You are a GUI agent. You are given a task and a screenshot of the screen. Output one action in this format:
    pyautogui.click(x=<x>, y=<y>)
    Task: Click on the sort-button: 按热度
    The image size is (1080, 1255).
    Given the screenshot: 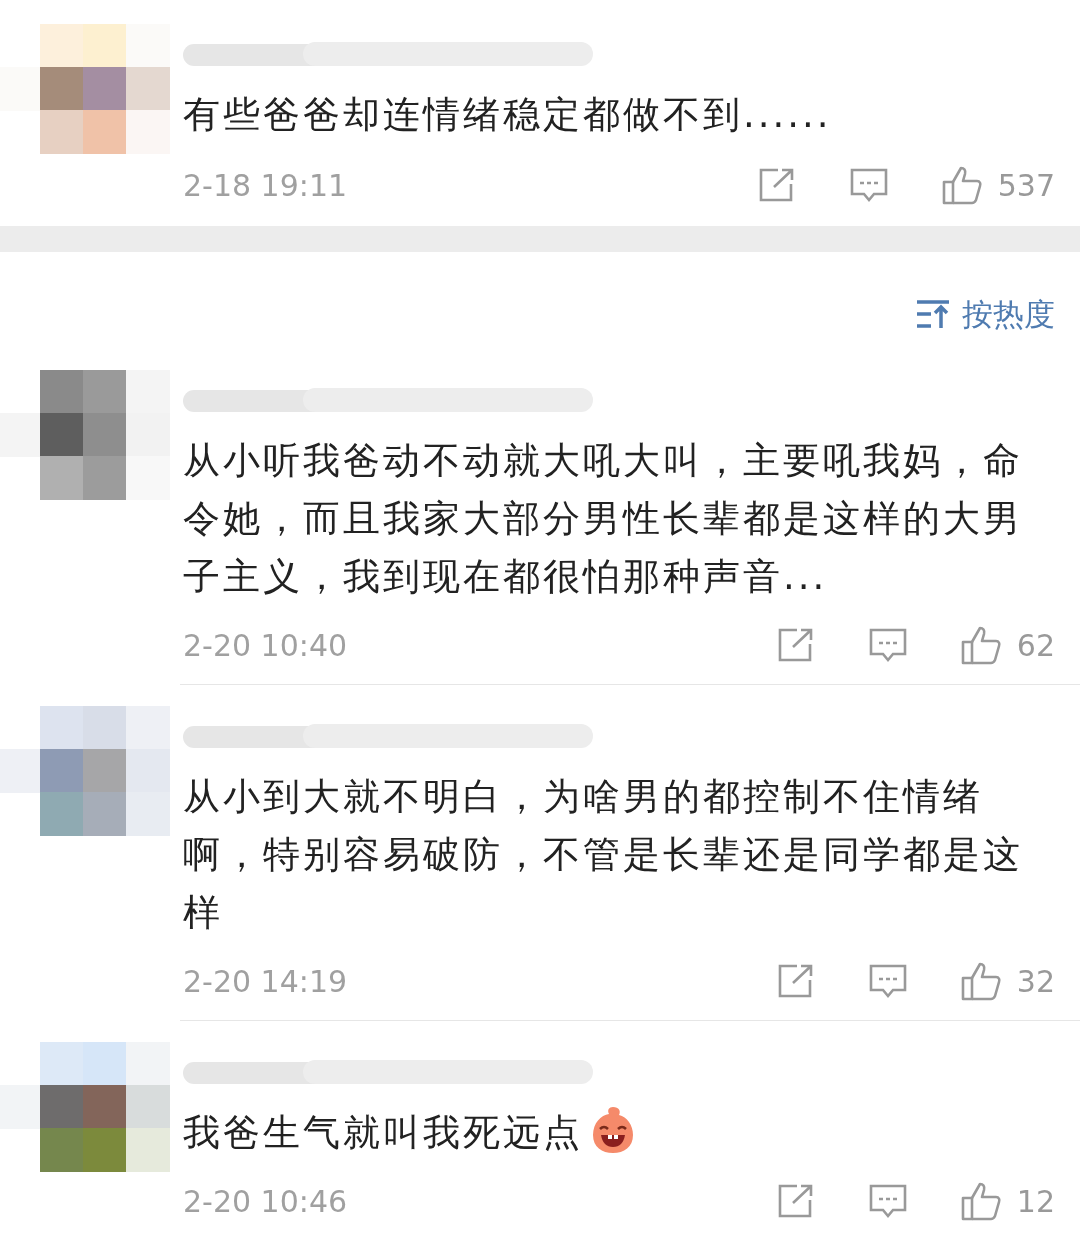 What is the action you would take?
    pyautogui.click(x=985, y=314)
    